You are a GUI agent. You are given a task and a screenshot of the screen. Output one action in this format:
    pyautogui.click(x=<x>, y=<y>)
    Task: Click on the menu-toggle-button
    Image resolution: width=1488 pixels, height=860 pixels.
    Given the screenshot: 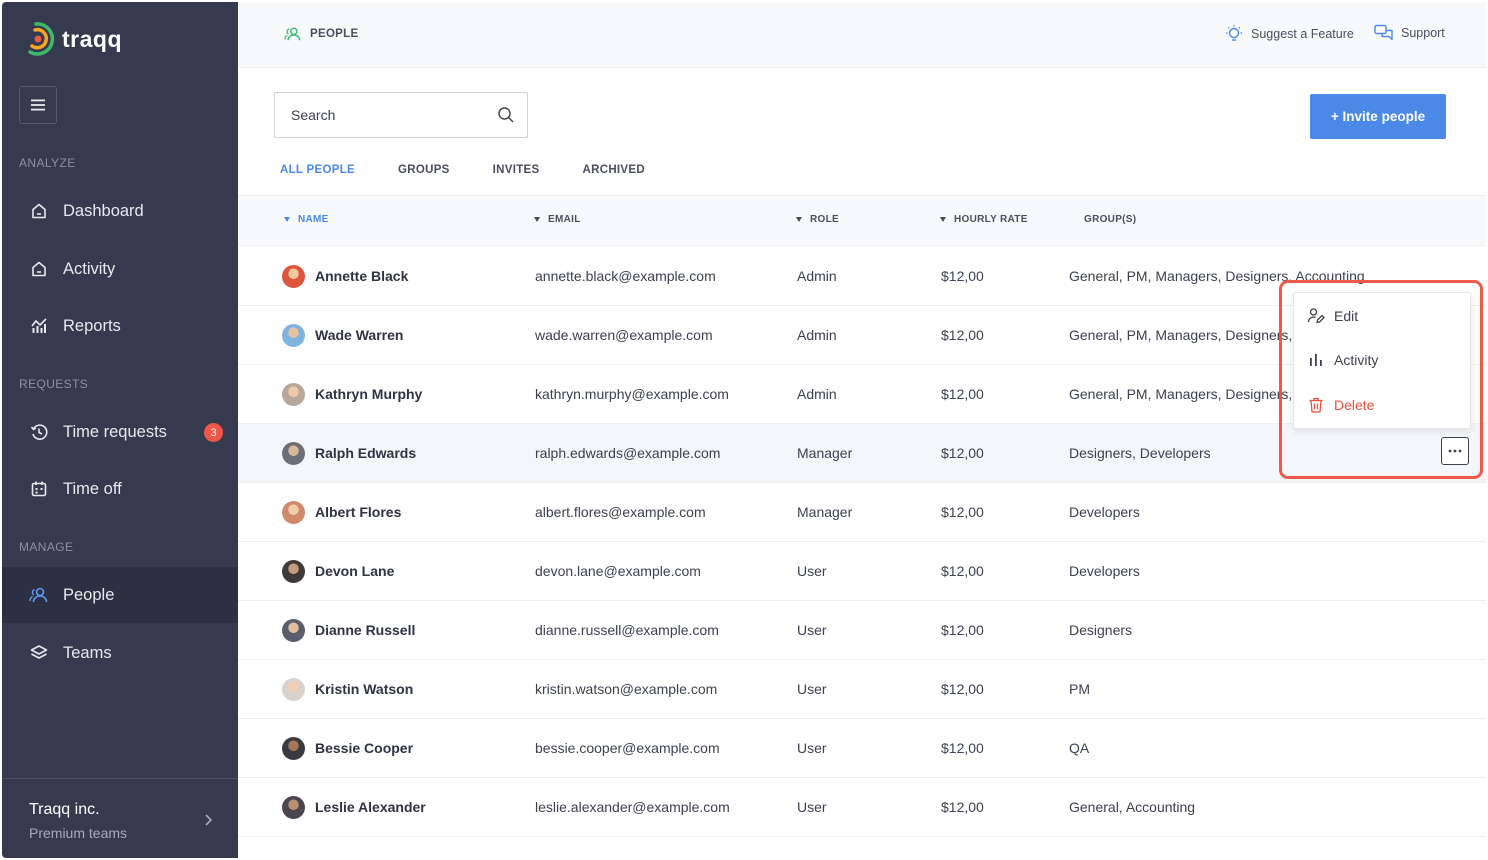 What is the action you would take?
    pyautogui.click(x=38, y=105)
    